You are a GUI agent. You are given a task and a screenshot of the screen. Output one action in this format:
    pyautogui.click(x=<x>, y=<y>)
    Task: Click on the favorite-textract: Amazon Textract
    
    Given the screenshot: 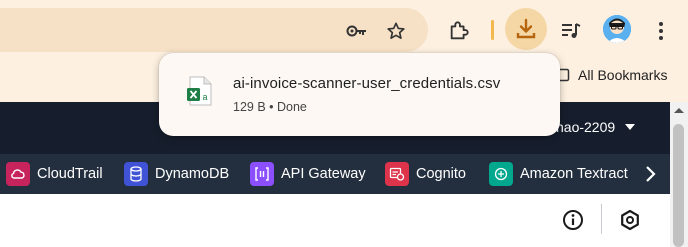 What is the action you would take?
    pyautogui.click(x=558, y=174)
    